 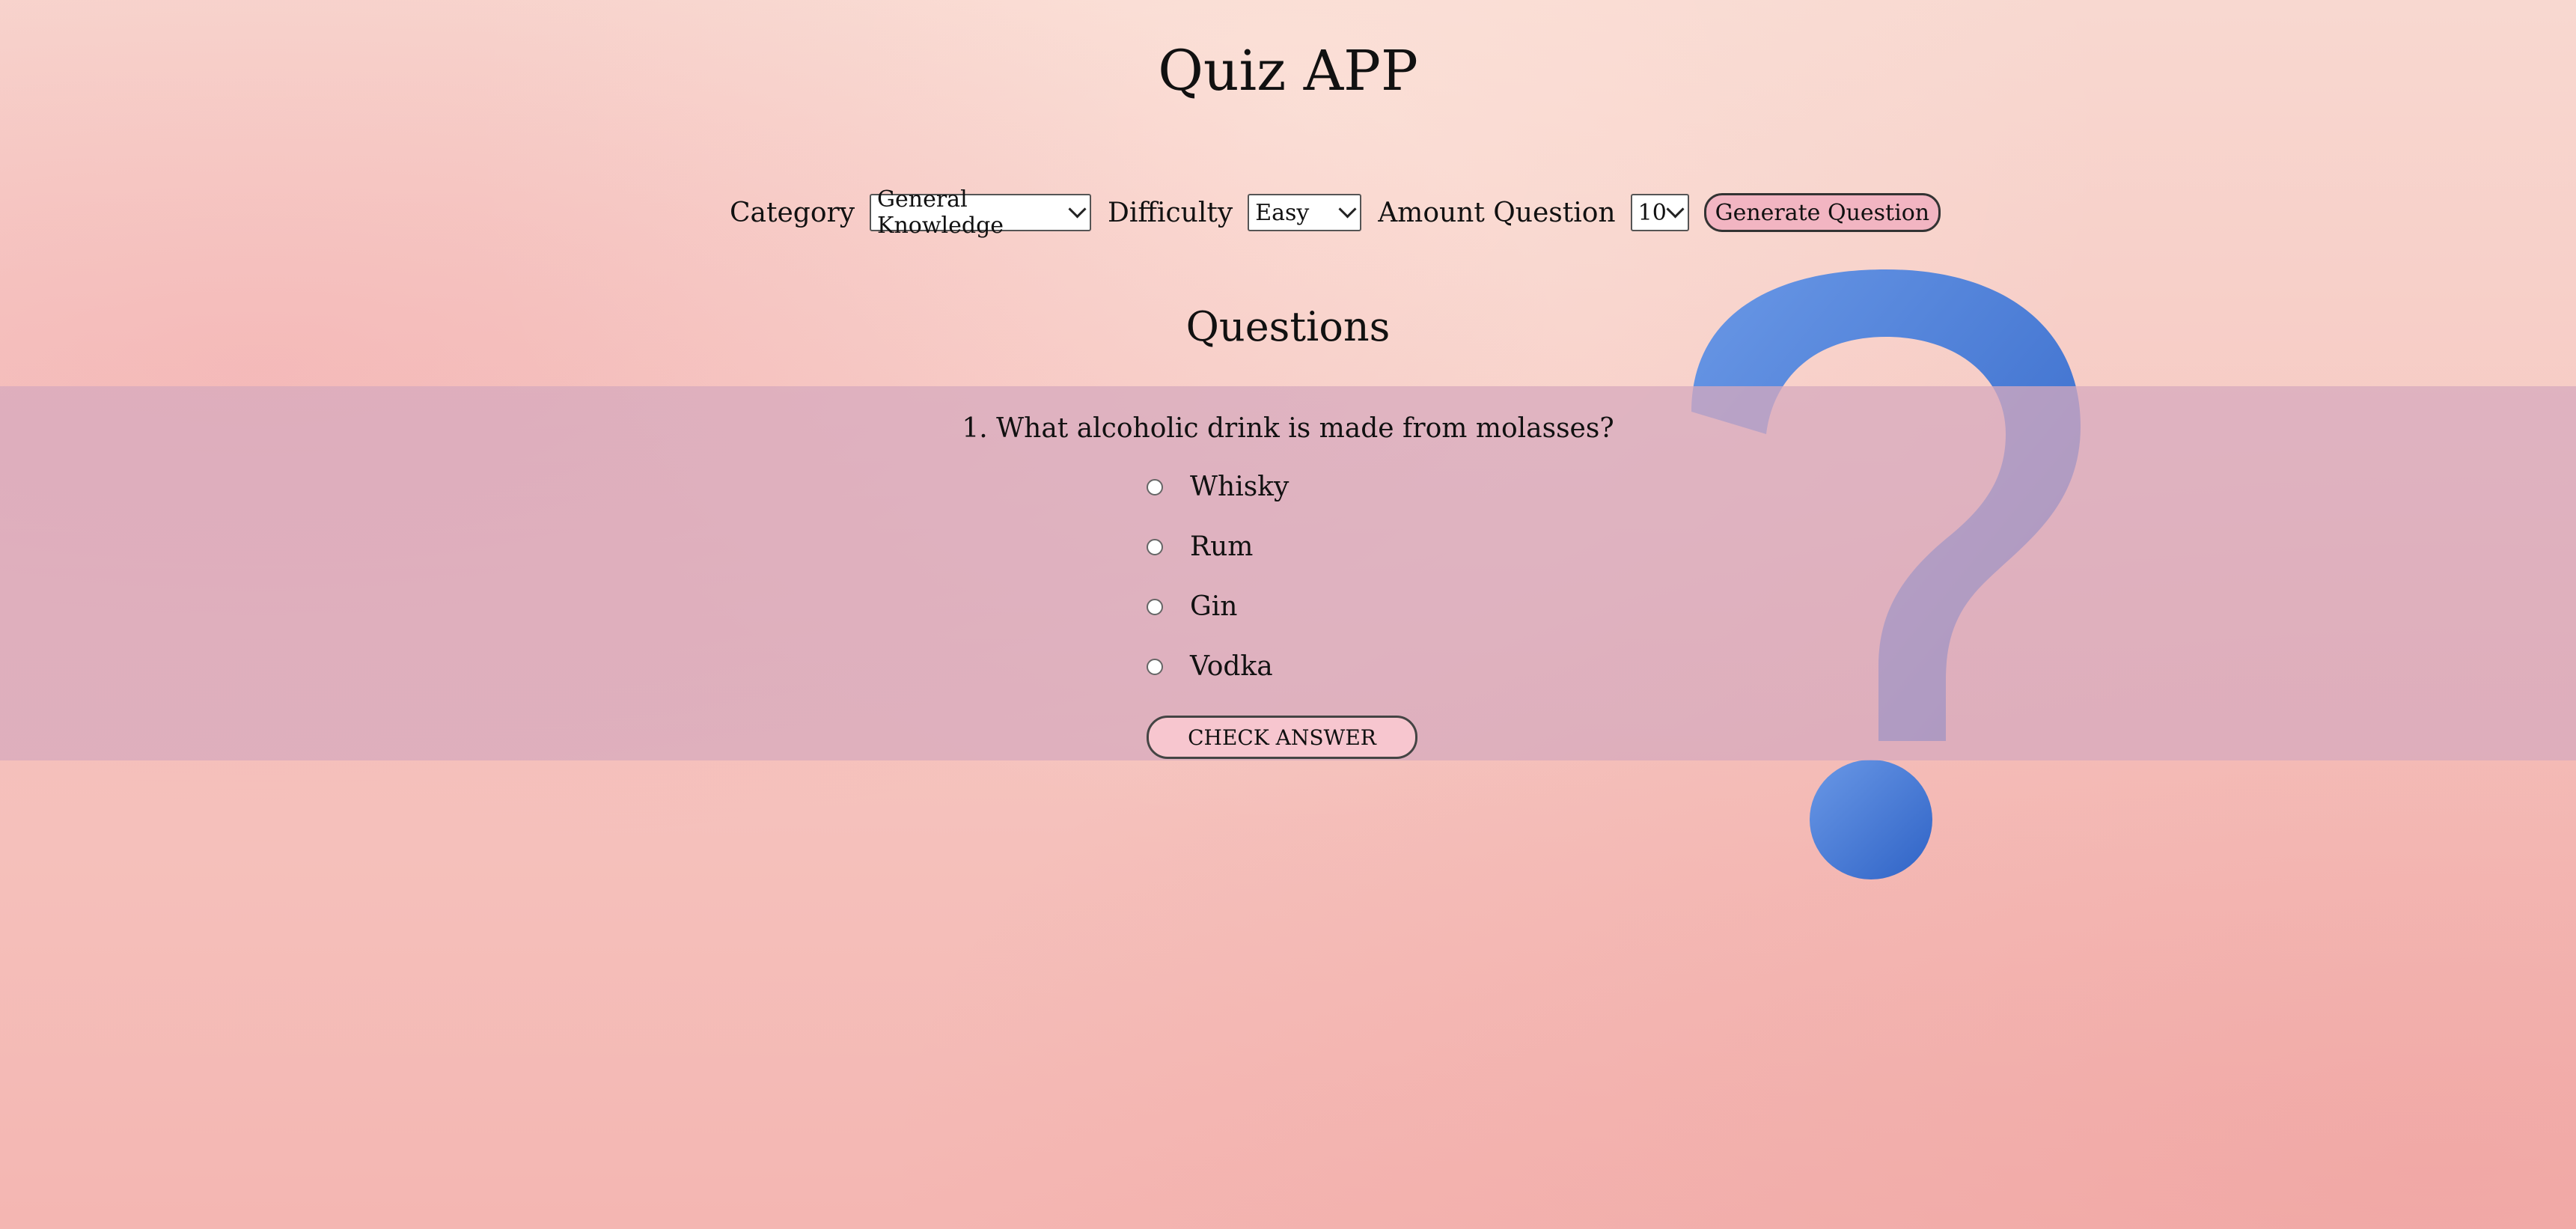 I want to click on answer-option-label: Vodka, so click(x=1231, y=666).